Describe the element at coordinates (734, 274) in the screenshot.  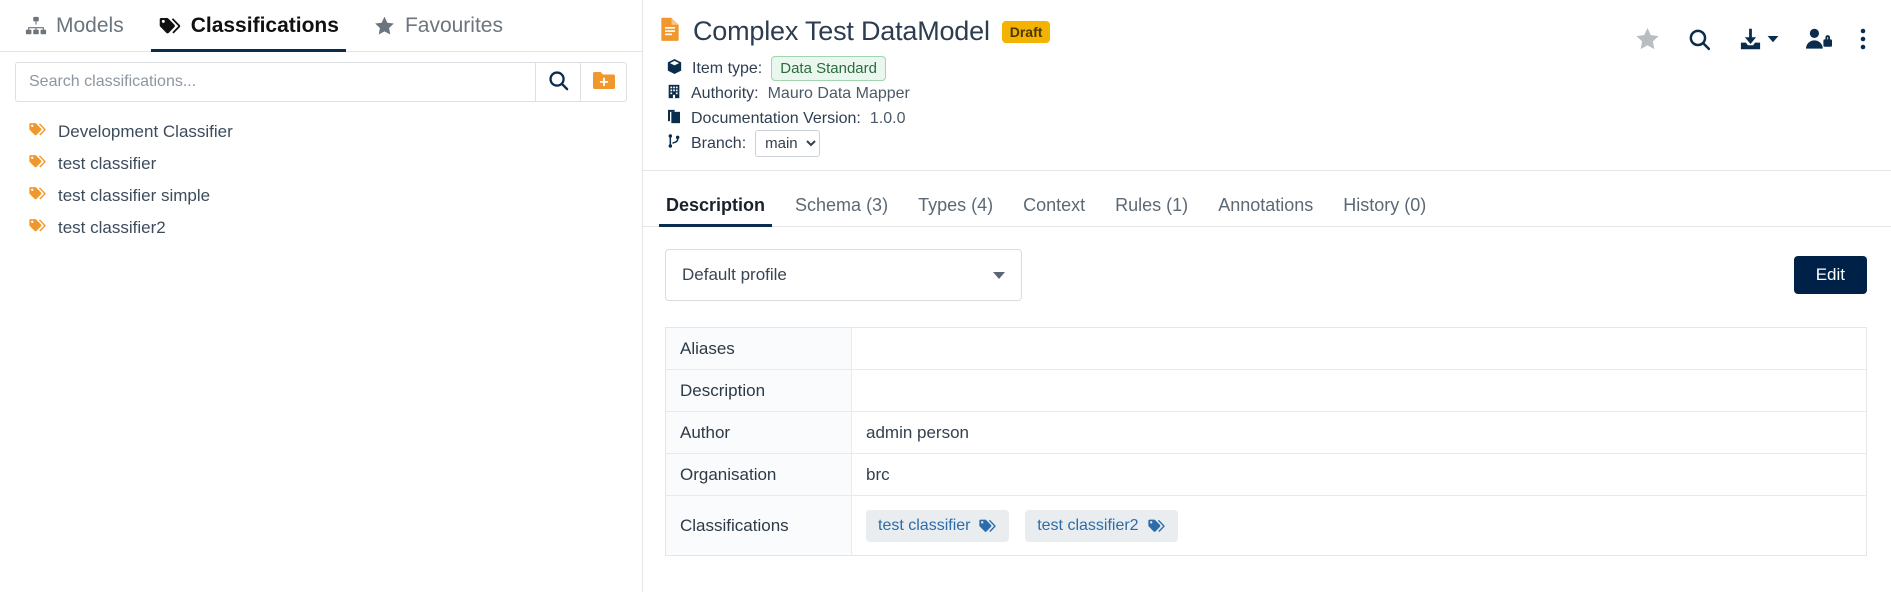
I see `profile-select-value: Default profile` at that location.